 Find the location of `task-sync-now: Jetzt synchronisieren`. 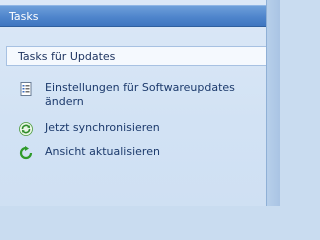

task-sync-now: Jetzt synchronisieren is located at coordinates (89, 128).